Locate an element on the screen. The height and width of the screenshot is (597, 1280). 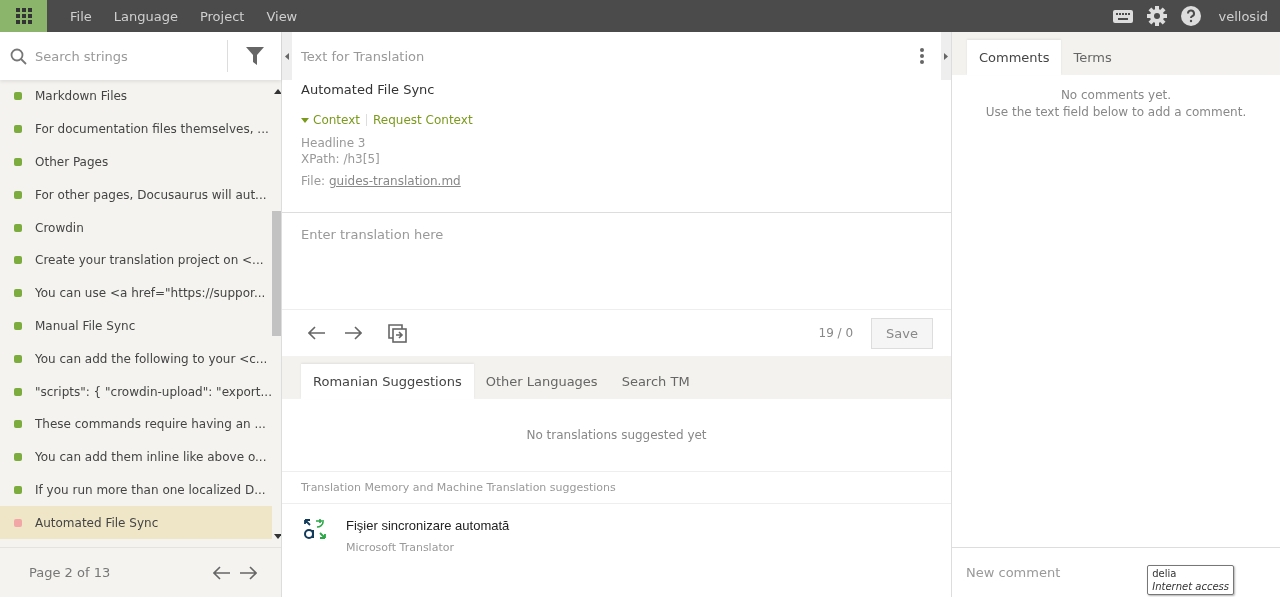
copy-icon is located at coordinates (397, 333).